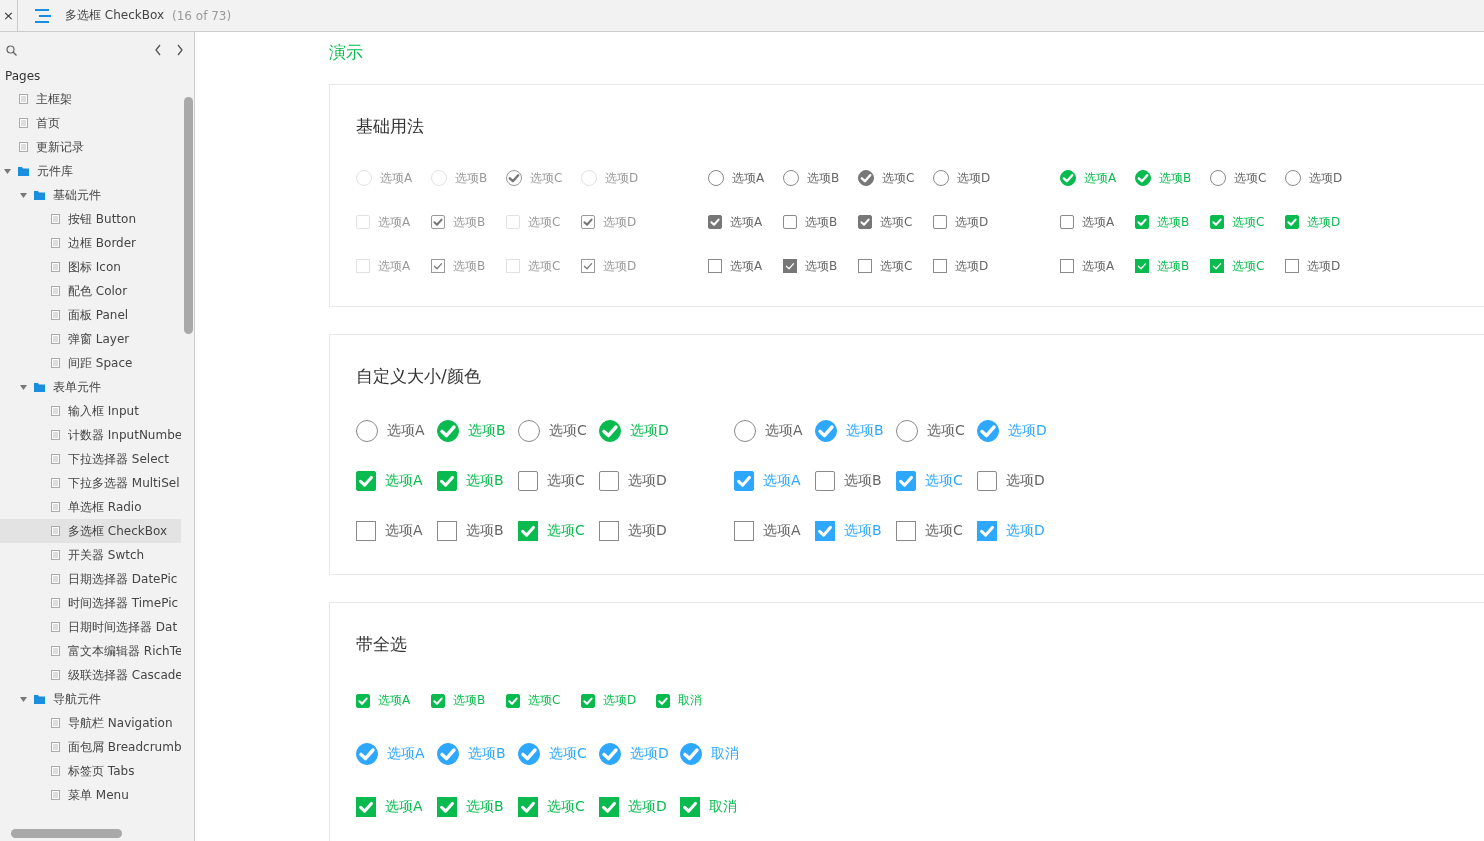  What do you see at coordinates (90, 339) in the screenshot?
I see `tree-item: 弹窗 Layer` at bounding box center [90, 339].